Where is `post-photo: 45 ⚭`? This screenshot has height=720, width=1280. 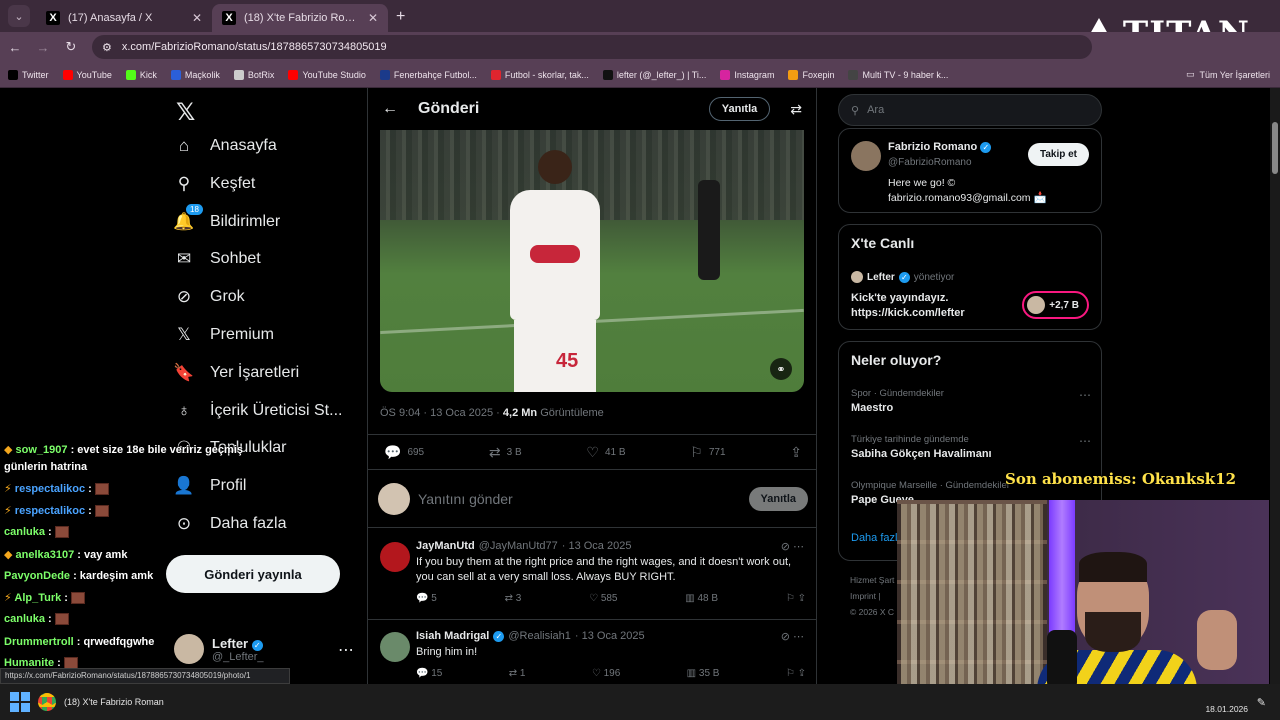 post-photo: 45 ⚭ is located at coordinates (592, 261).